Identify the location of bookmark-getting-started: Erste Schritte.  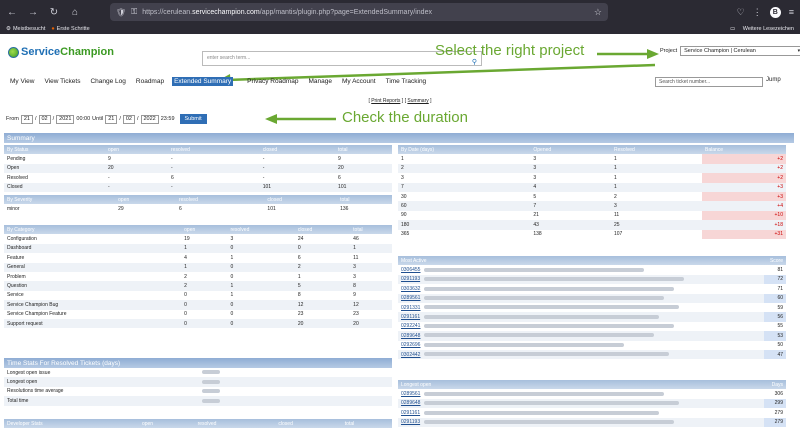
(73, 29).